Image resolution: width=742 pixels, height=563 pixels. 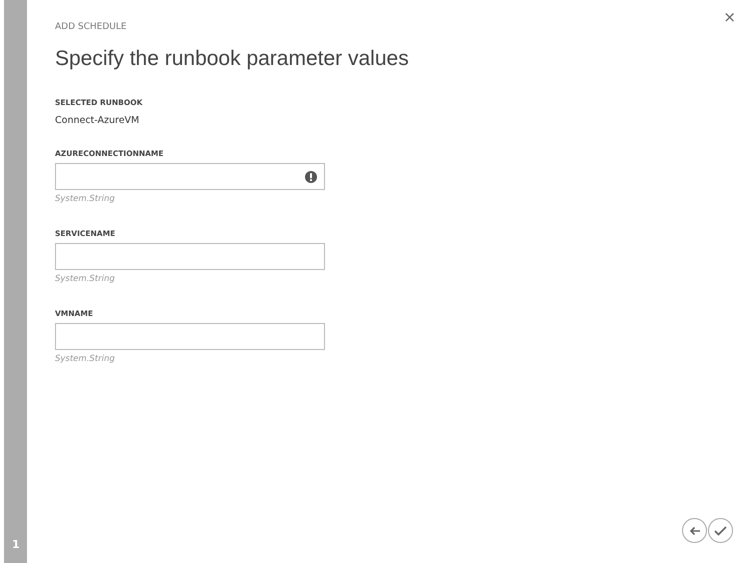 What do you see at coordinates (15, 545) in the screenshot?
I see `step-number: 1` at bounding box center [15, 545].